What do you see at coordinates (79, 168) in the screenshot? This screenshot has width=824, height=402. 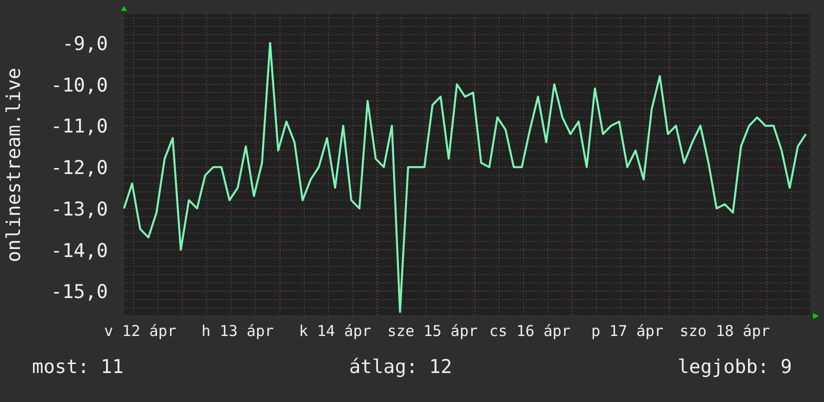 I see `y-tick-label: -12,0` at bounding box center [79, 168].